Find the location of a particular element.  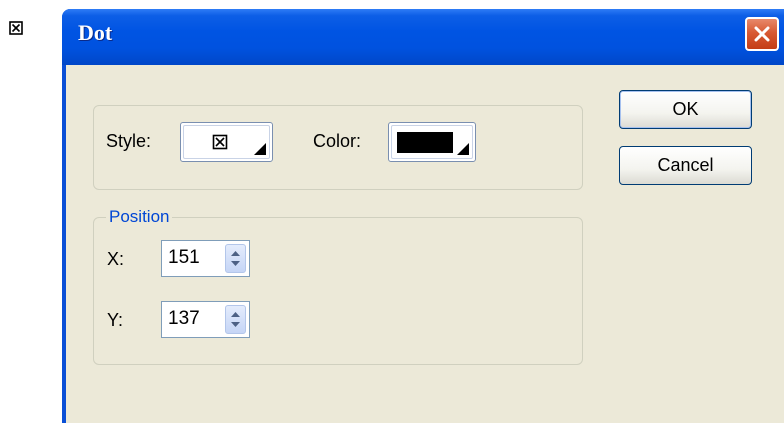

close-icon is located at coordinates (762, 34).